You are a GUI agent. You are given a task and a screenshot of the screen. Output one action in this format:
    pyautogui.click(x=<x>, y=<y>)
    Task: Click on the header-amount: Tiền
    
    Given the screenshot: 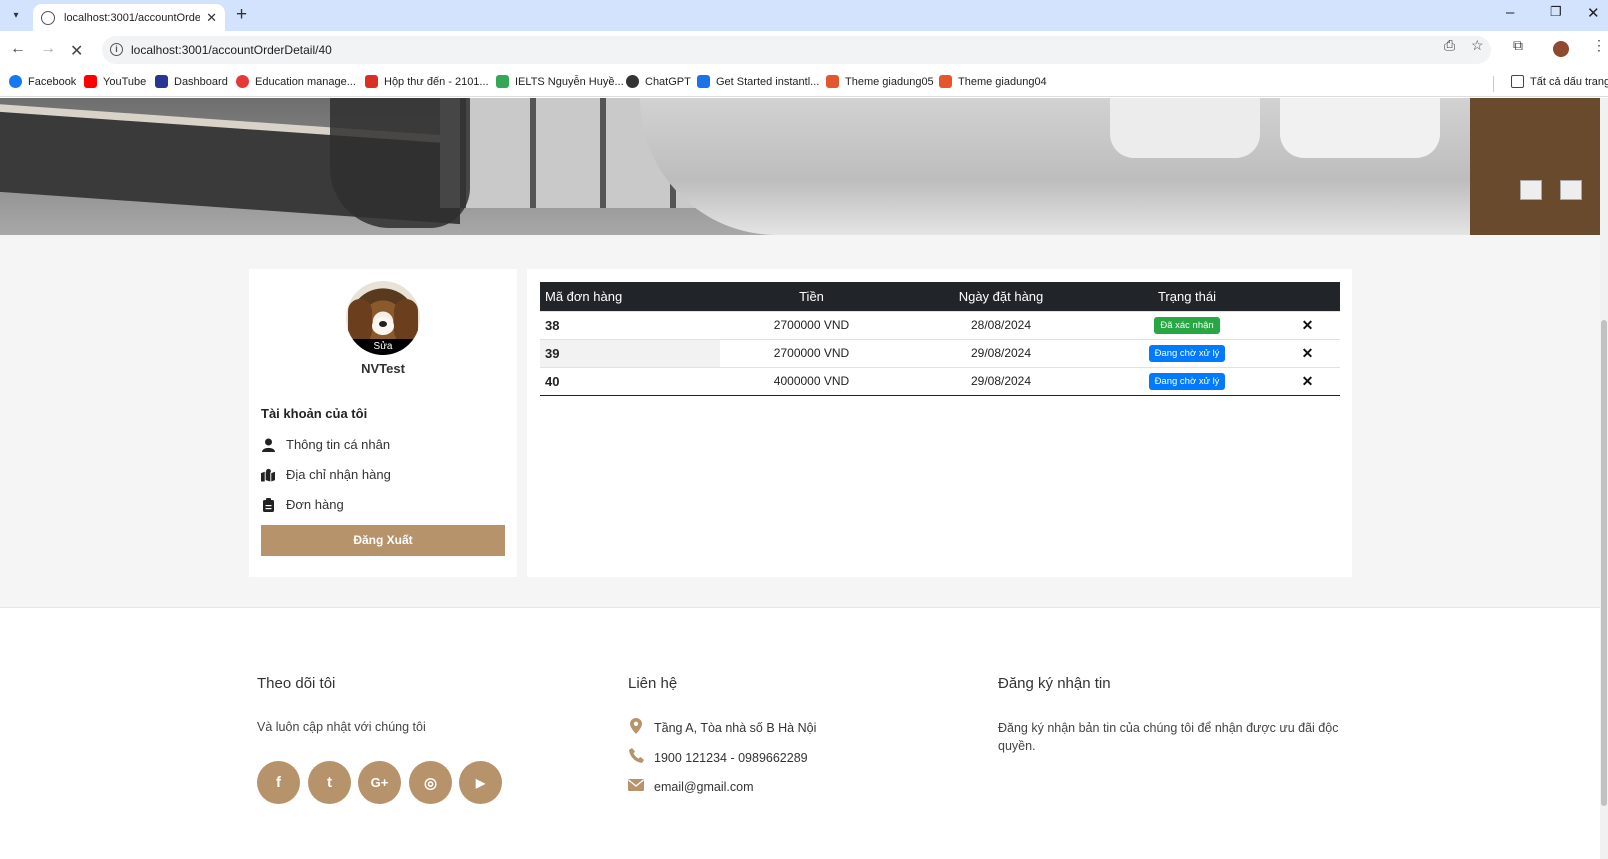 What is the action you would take?
    pyautogui.click(x=811, y=296)
    